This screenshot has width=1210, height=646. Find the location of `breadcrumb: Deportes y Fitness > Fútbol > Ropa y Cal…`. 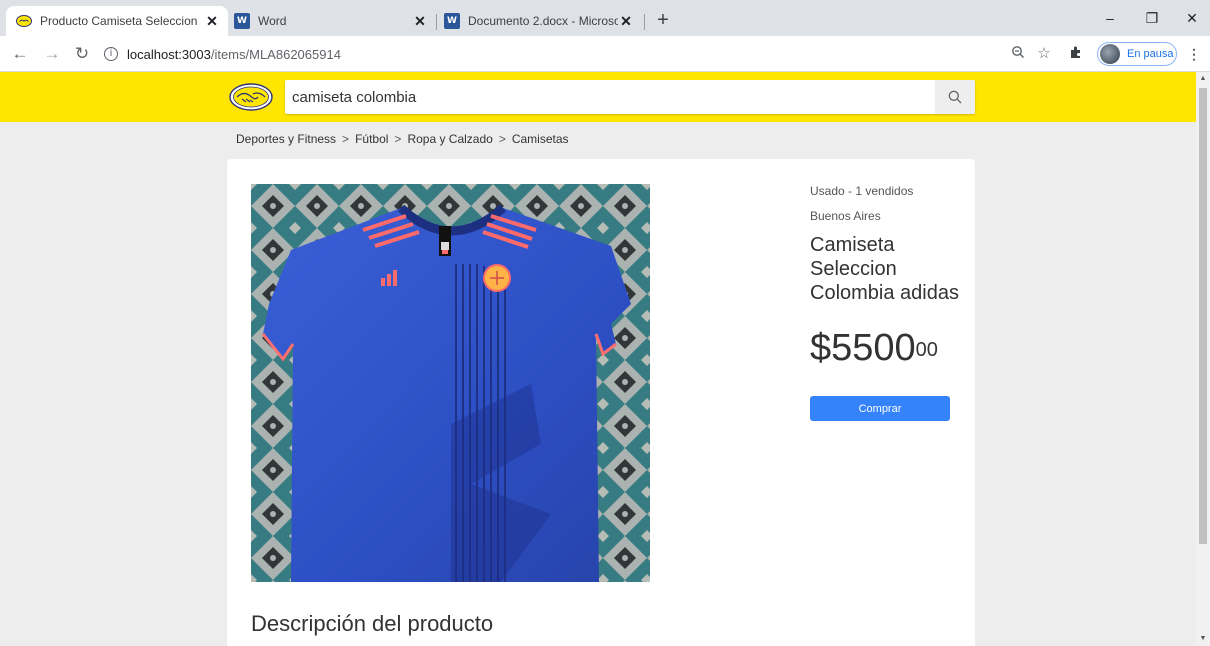

breadcrumb: Deportes y Fitness > Fútbol > Ropa y Cal… is located at coordinates (402, 139).